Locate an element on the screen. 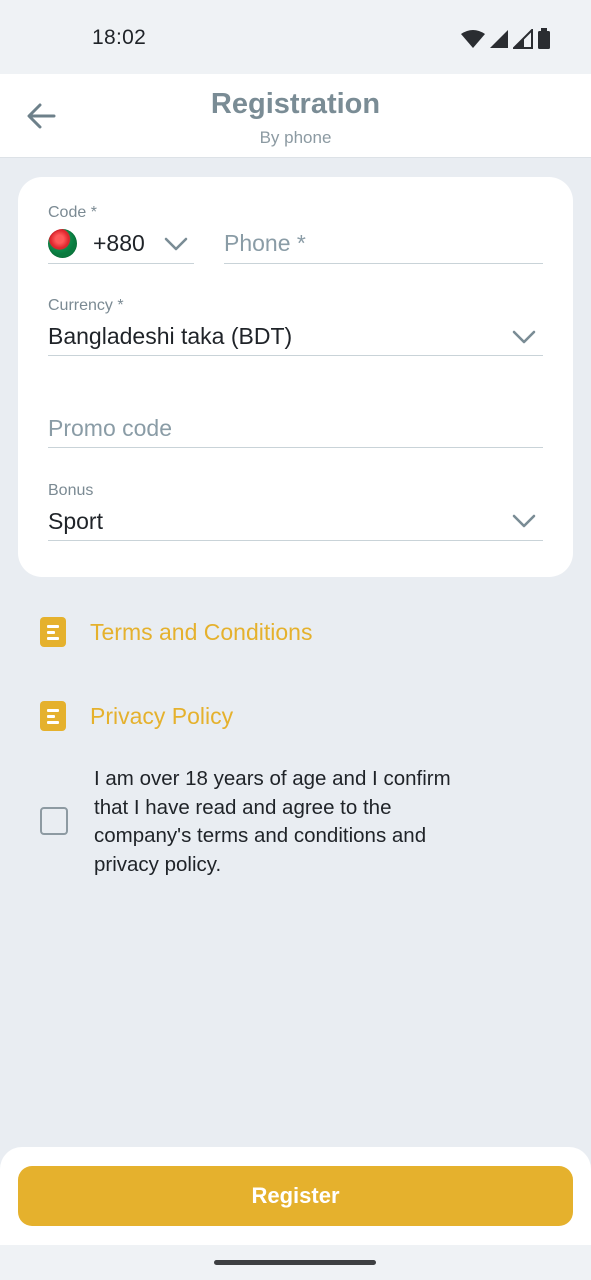 The width and height of the screenshot is (591, 1280). bonus-label: Bonus is located at coordinates (71, 490).